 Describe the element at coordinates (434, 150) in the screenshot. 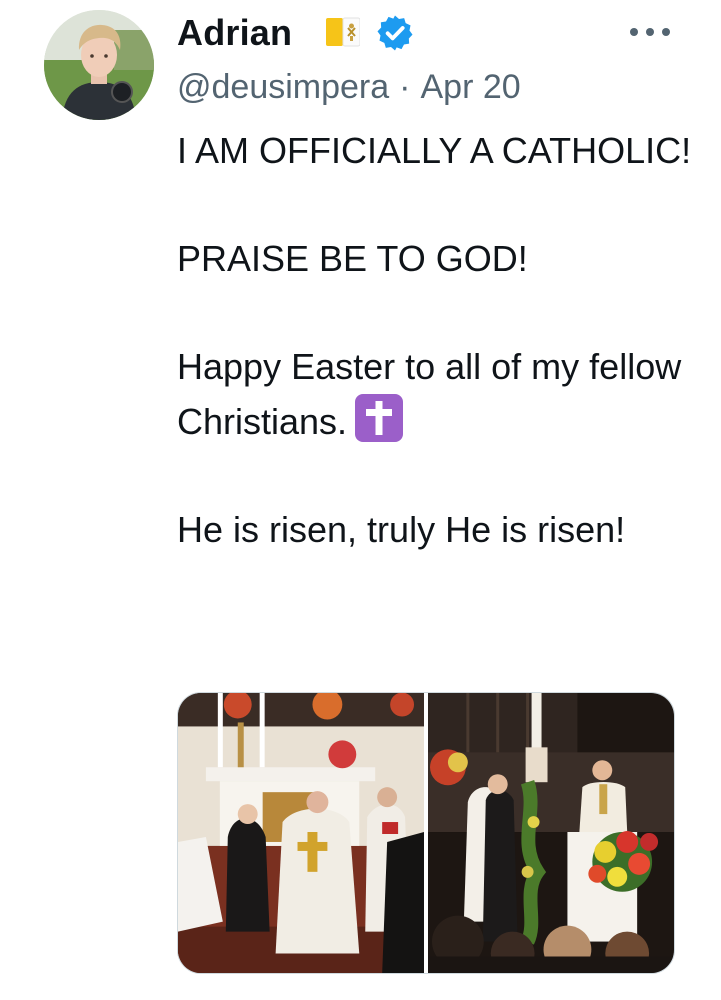

I see `tweet-paragraph: I AM OFFICIALLY A CATHOLIC!` at that location.